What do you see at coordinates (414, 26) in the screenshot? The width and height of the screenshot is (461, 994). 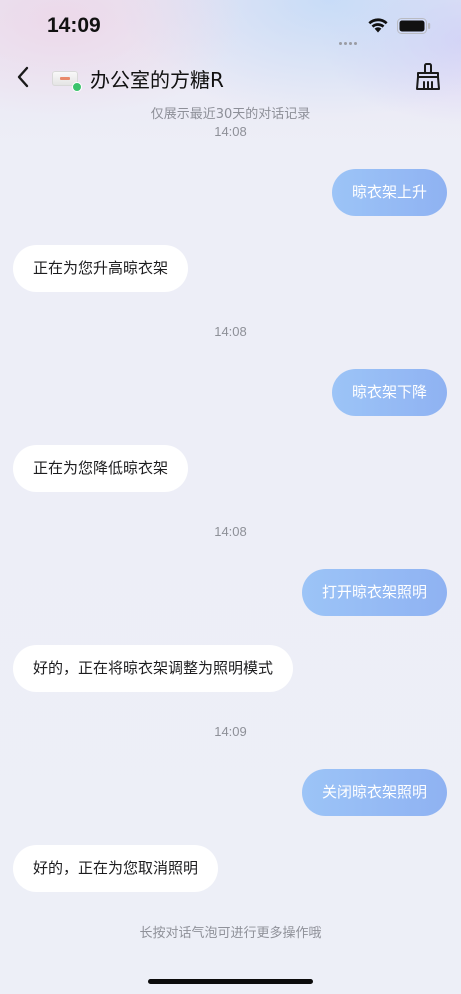 I see `battery-icon` at bounding box center [414, 26].